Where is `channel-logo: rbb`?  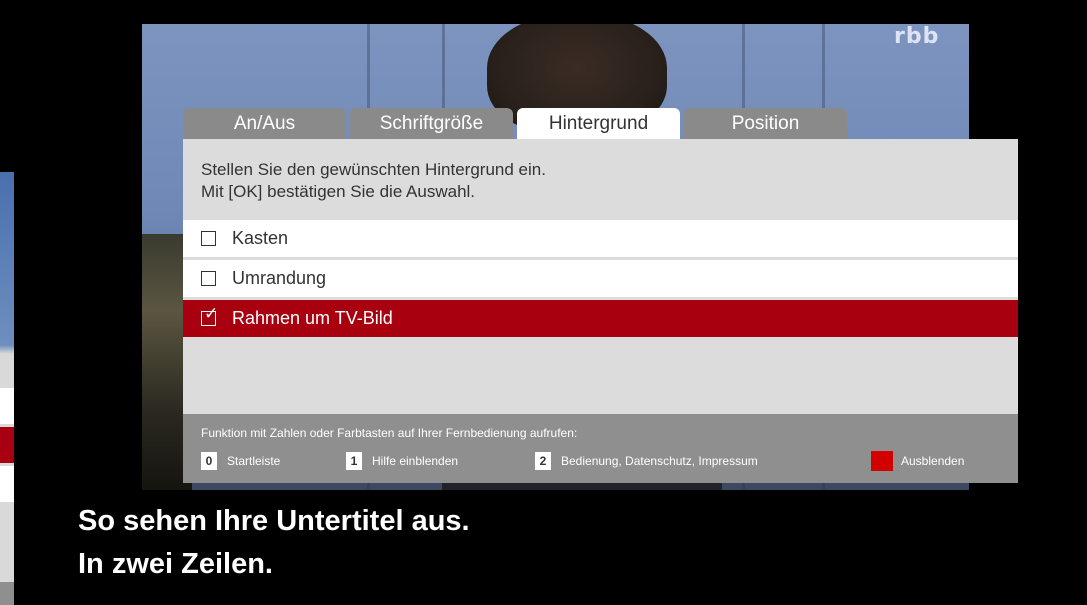 channel-logo: rbb is located at coordinates (917, 36).